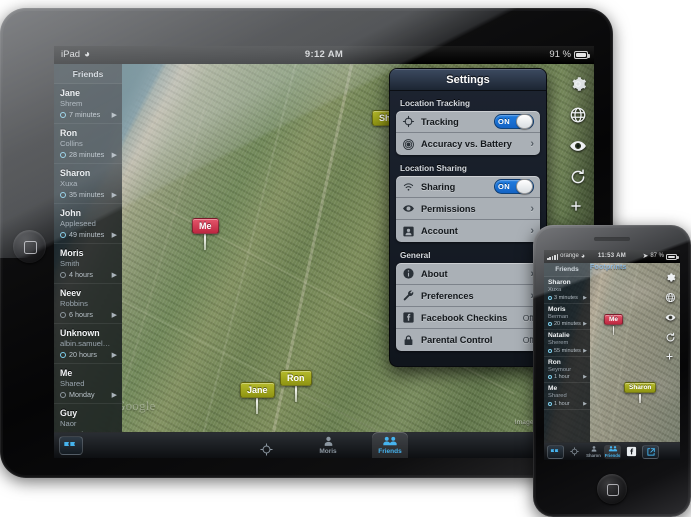 The image size is (691, 517). What do you see at coordinates (567, 370) in the screenshot?
I see `friend-list-item: Ron Seymour 1 hour ▶` at bounding box center [567, 370].